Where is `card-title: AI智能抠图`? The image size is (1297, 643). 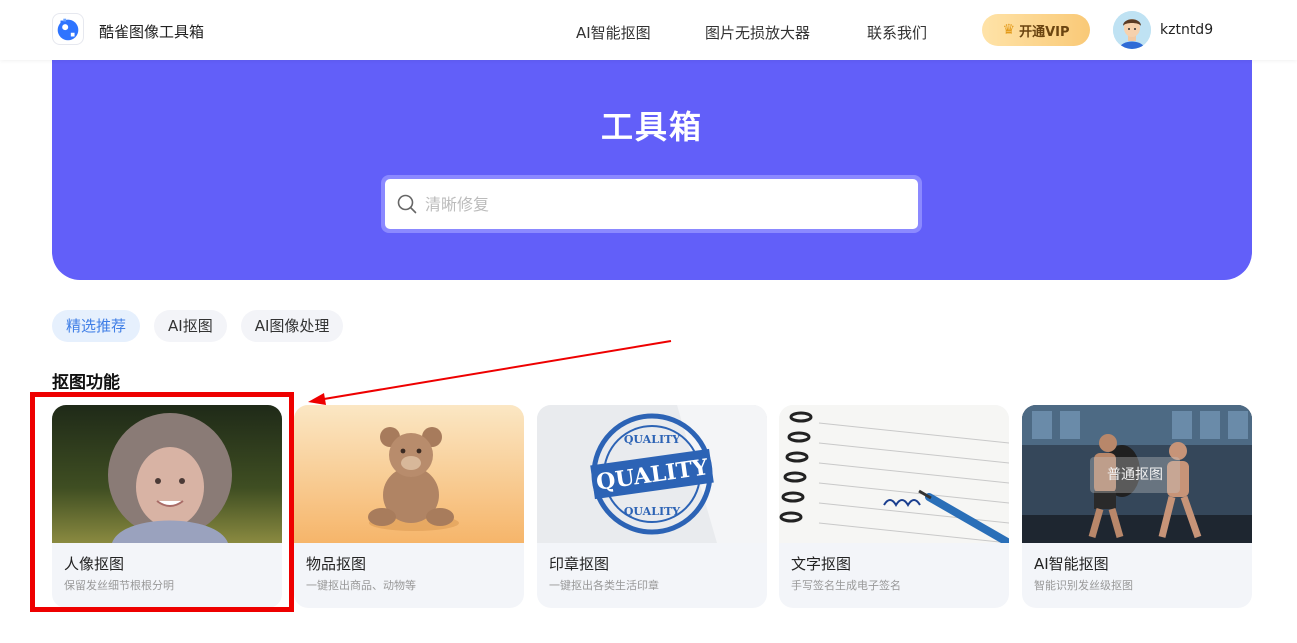 card-title: AI智能抠图 is located at coordinates (1071, 564).